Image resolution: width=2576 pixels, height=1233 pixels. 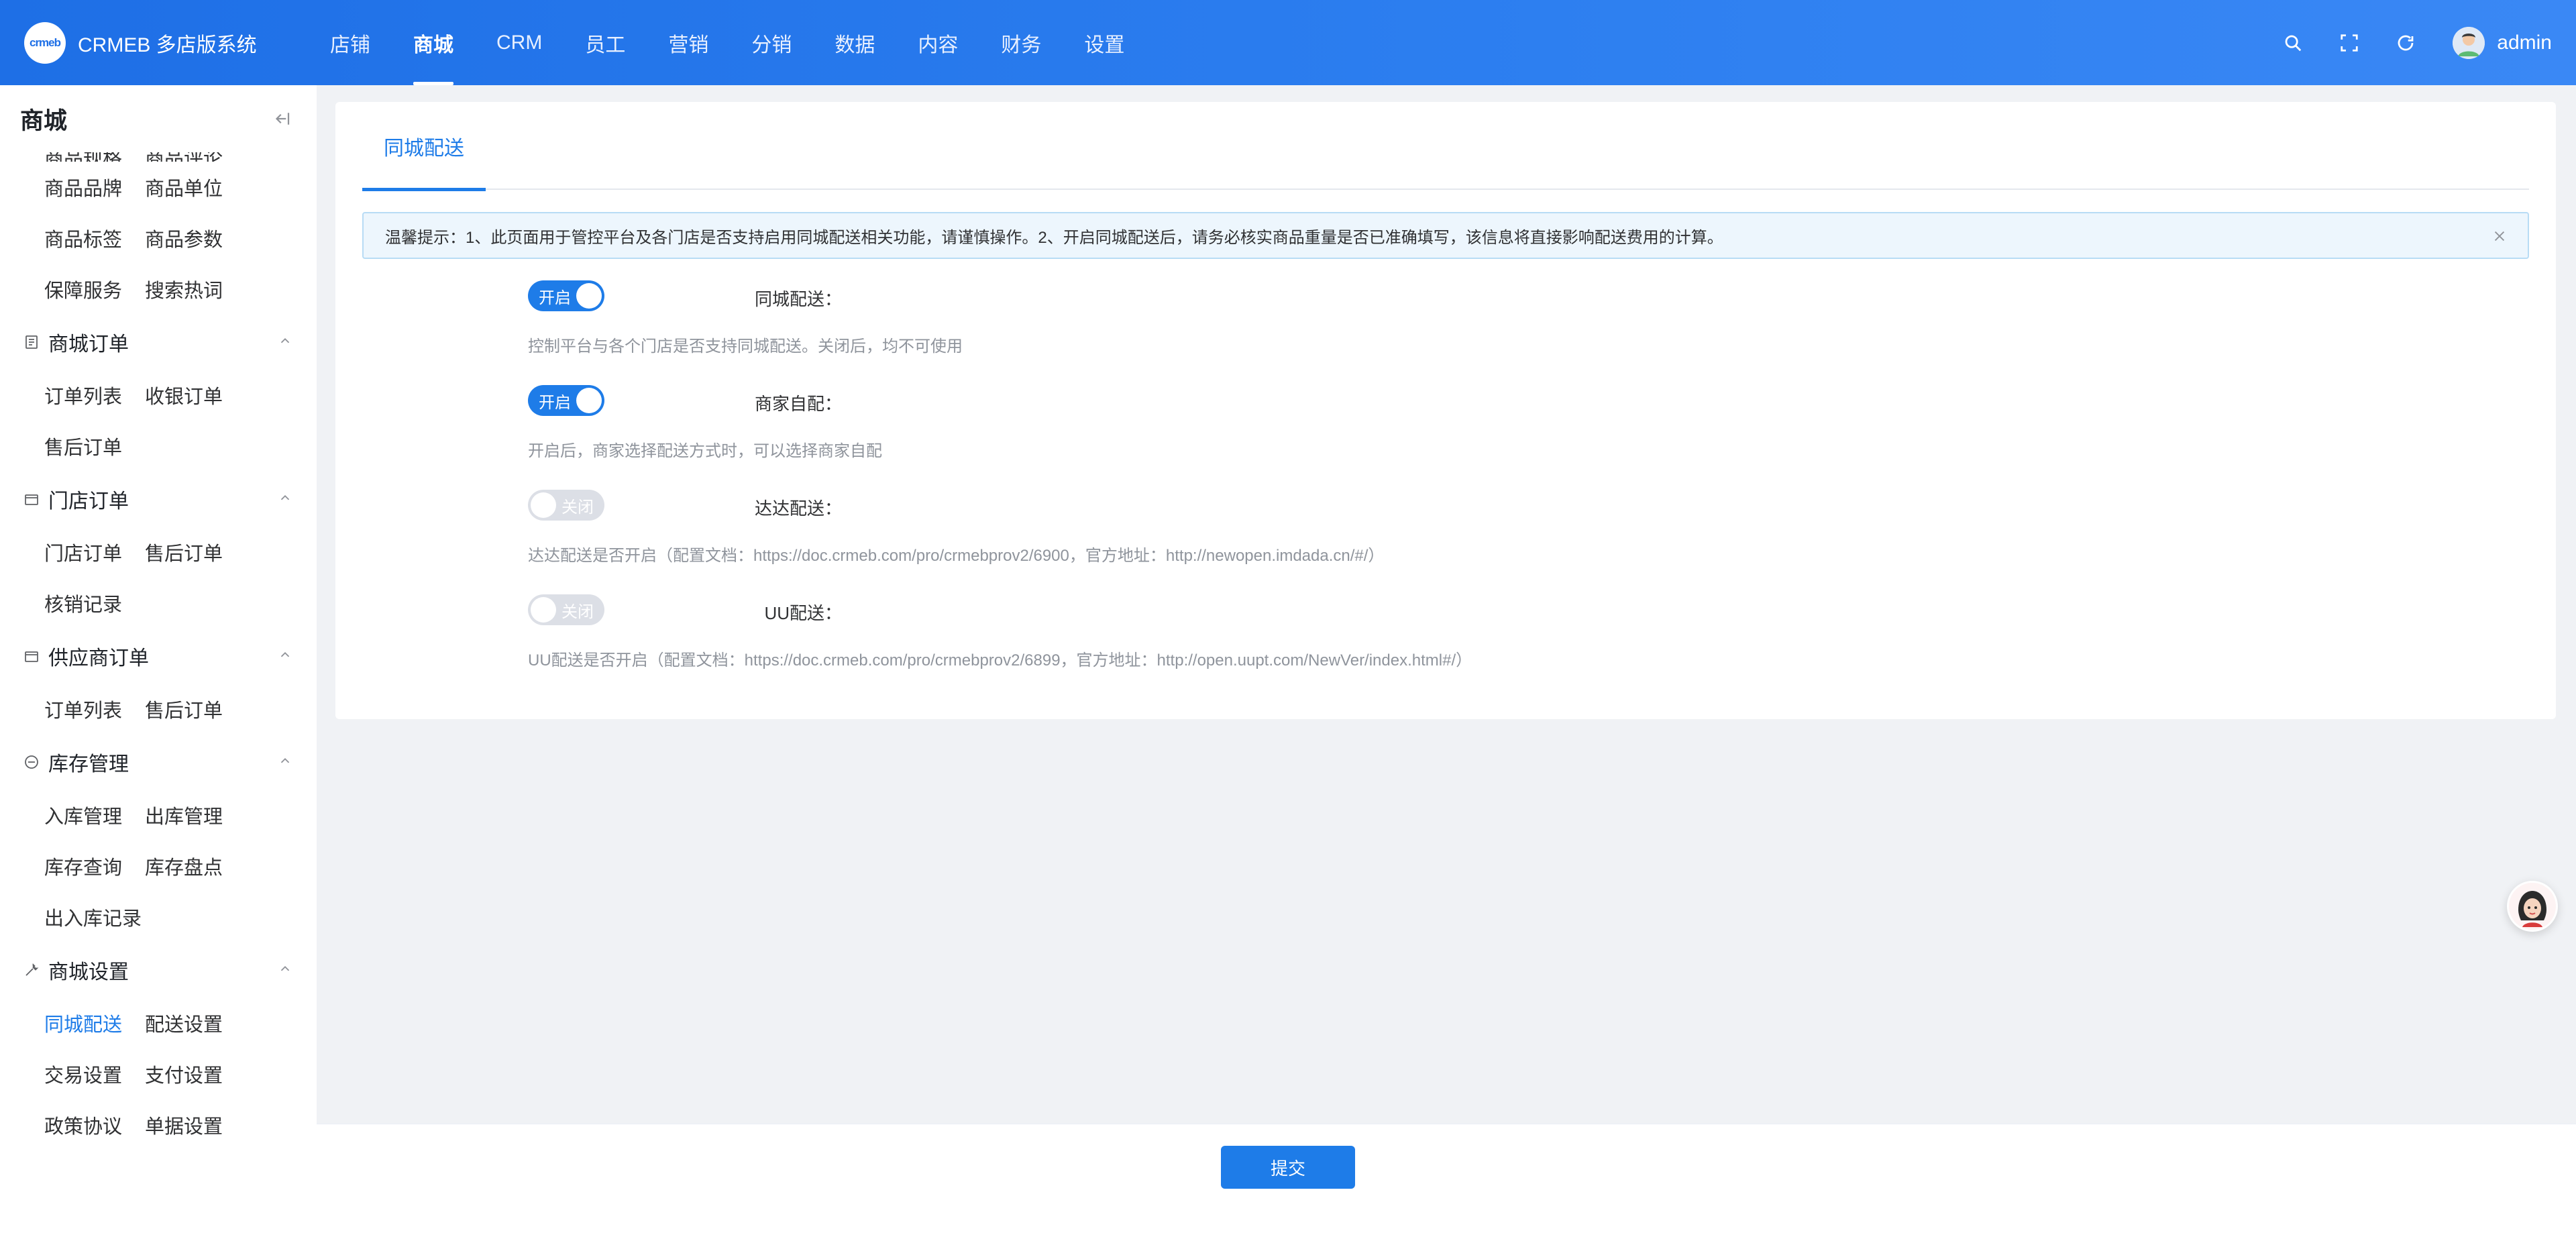 I want to click on menu-item-city-delivery: 同城配送, so click(x=72, y=1023).